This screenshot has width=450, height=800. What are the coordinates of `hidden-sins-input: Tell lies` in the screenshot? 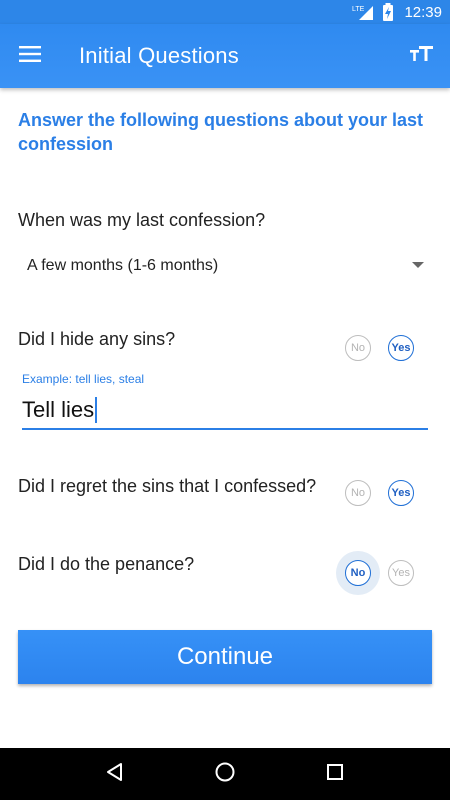 It's located at (225, 411).